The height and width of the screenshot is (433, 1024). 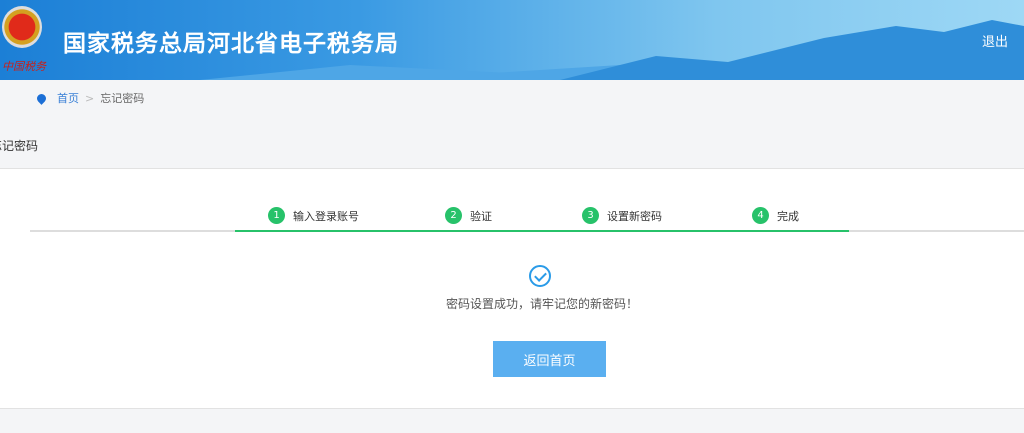 I want to click on breadcrumb-home-link: 首页, so click(x=68, y=98).